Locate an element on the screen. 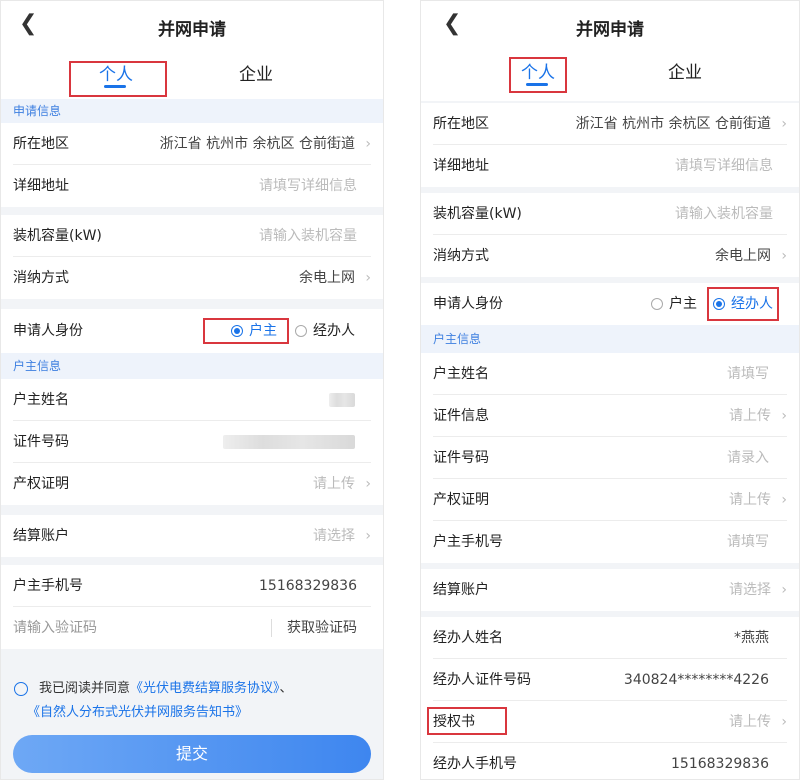  agreement-link-notice: 《自然人分布式光伏并网服务告知书》 is located at coordinates (137, 712).